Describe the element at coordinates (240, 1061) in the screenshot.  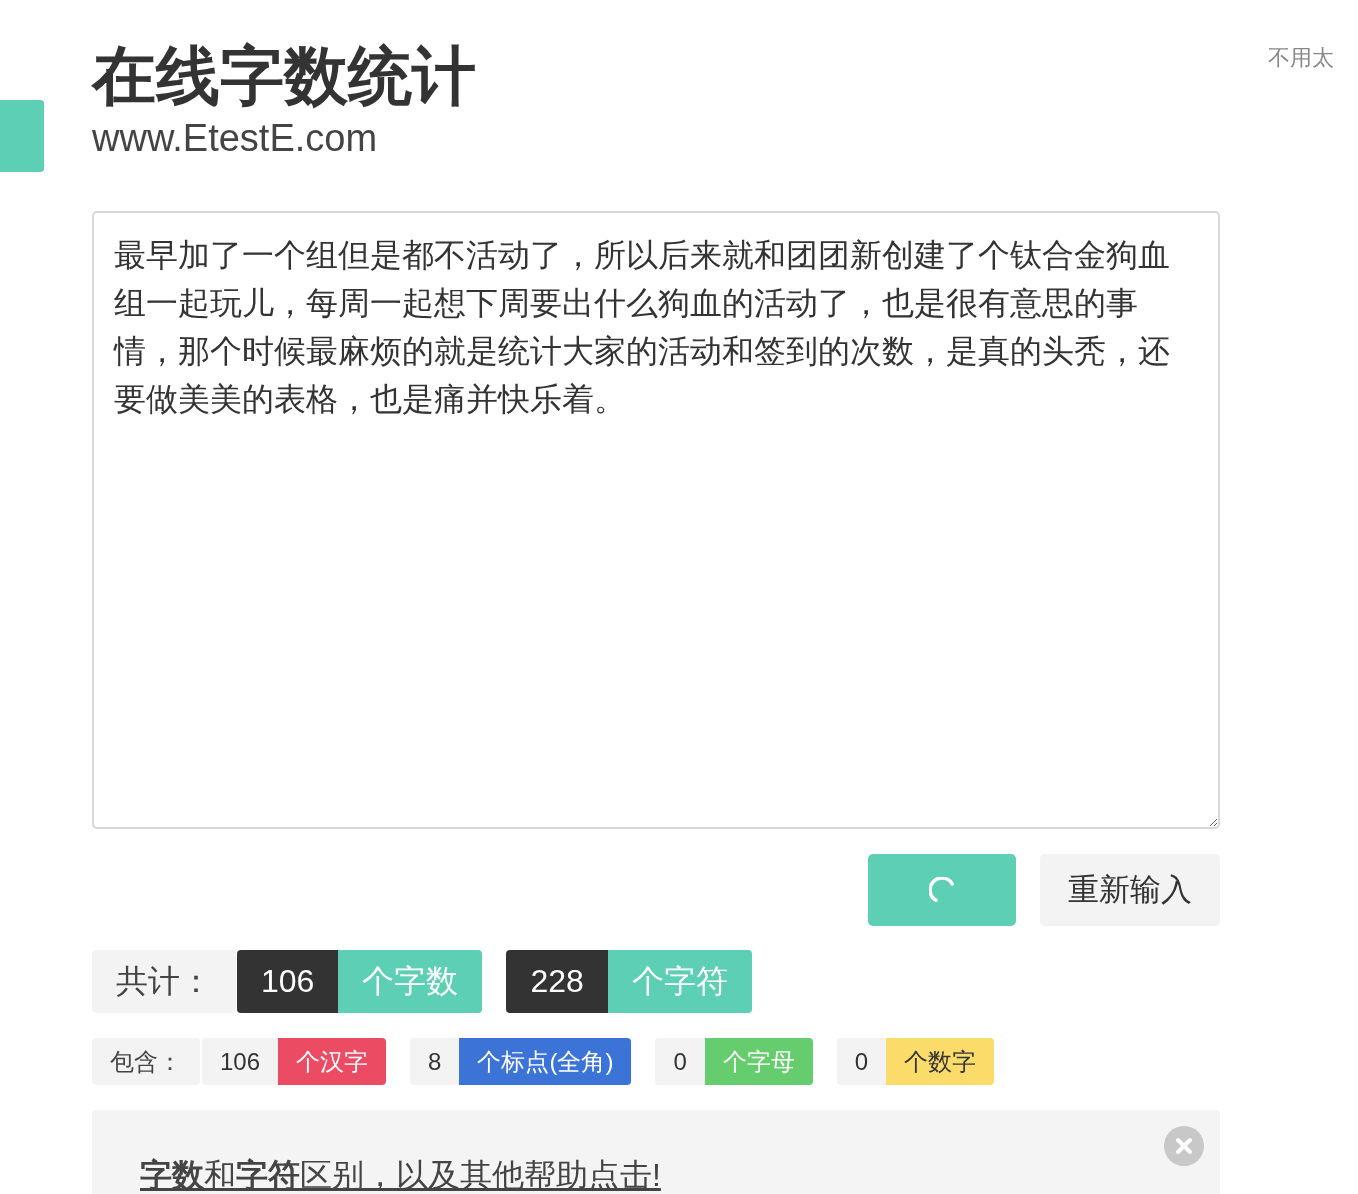
I see `breakdown-count: 106` at that location.